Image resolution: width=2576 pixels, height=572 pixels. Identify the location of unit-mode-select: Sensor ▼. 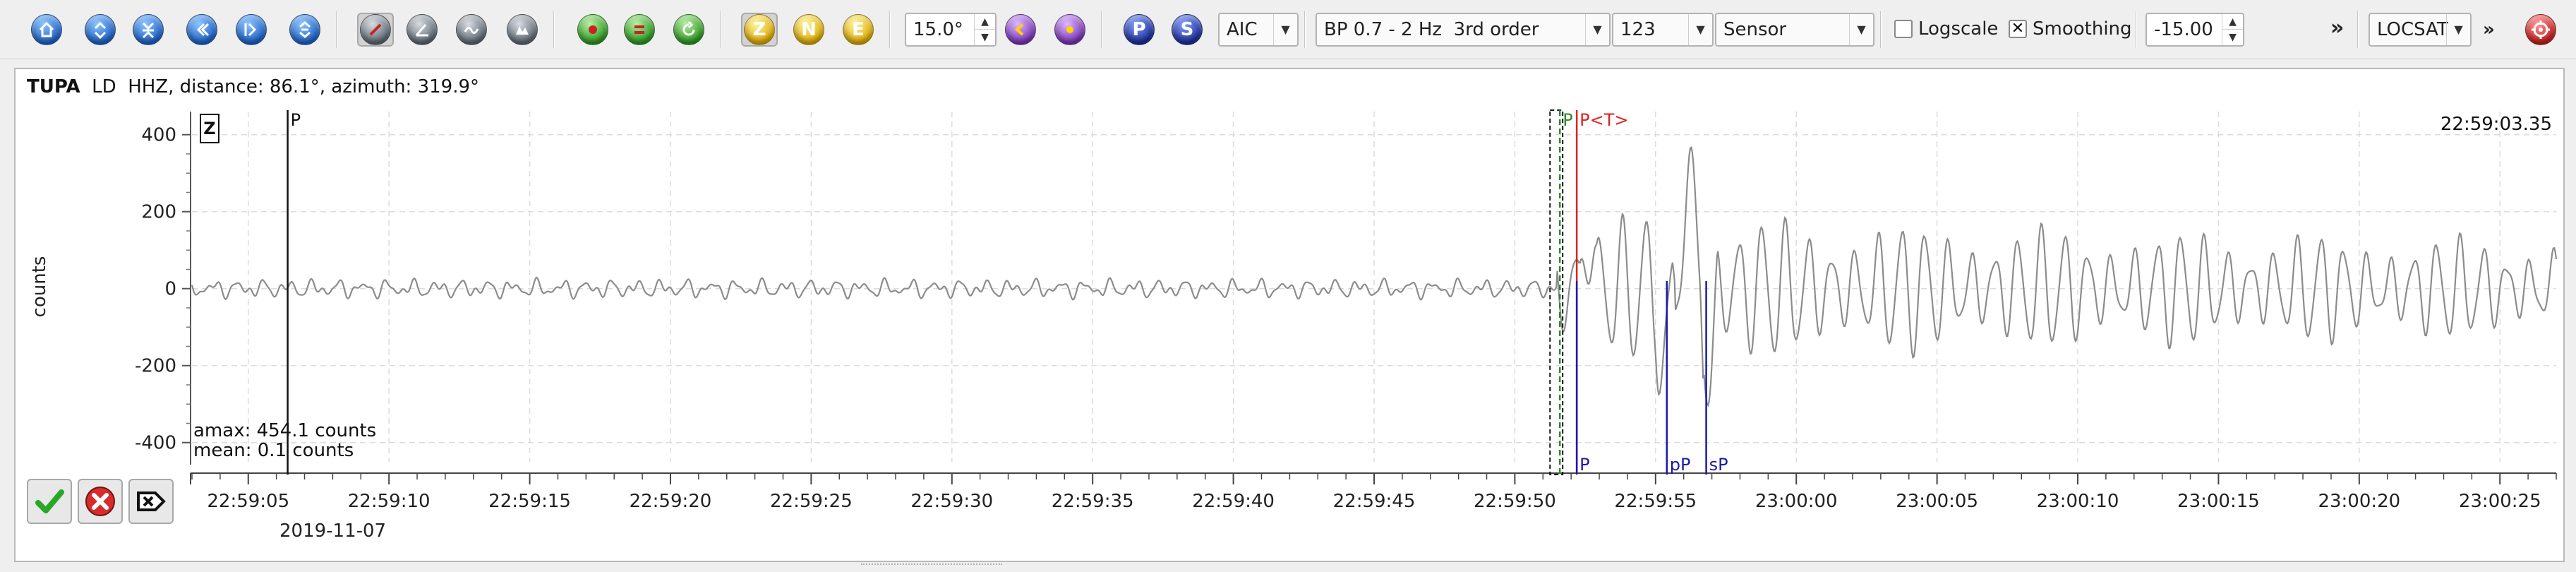
(1794, 30).